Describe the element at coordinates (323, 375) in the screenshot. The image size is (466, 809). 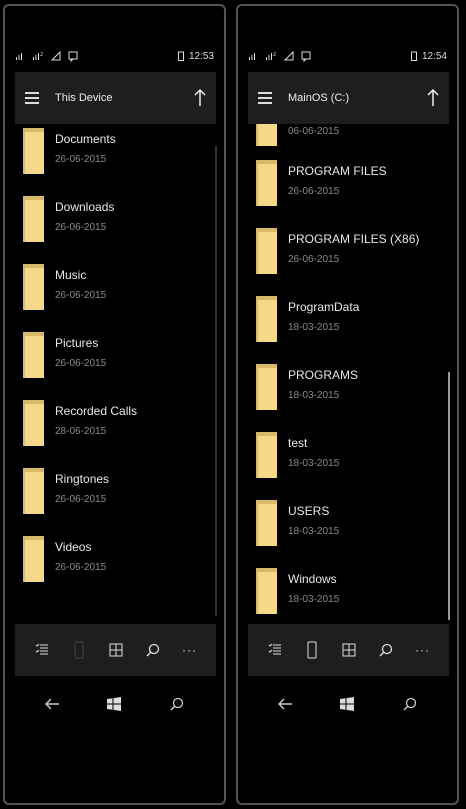
I see `item-name: PROGRAMS` at that location.